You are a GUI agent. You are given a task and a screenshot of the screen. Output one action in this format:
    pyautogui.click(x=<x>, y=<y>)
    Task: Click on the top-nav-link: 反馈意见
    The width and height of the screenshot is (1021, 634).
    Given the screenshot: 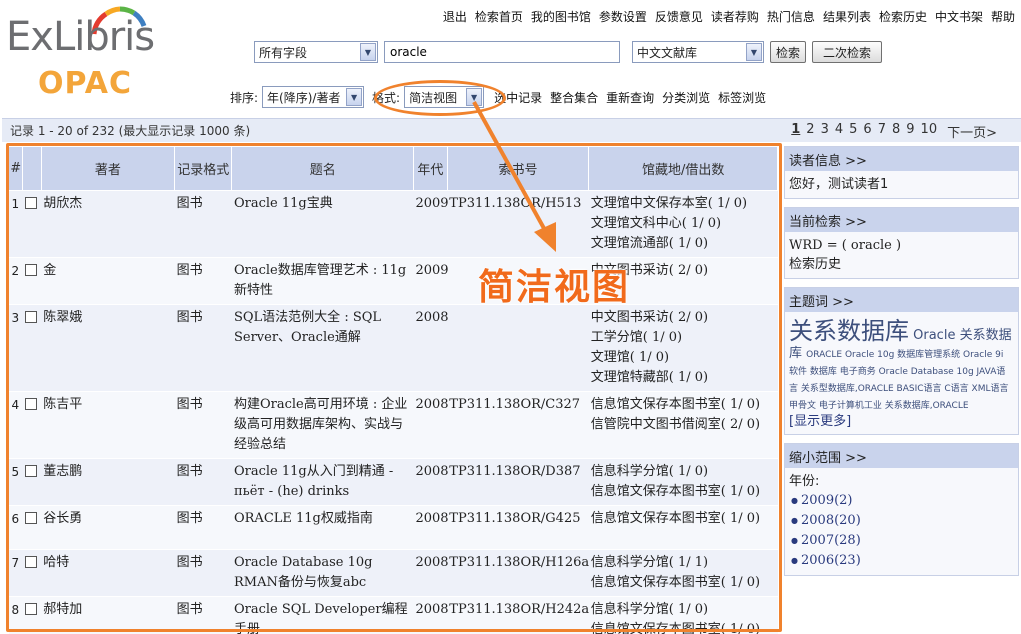 What is the action you would take?
    pyautogui.click(x=679, y=16)
    